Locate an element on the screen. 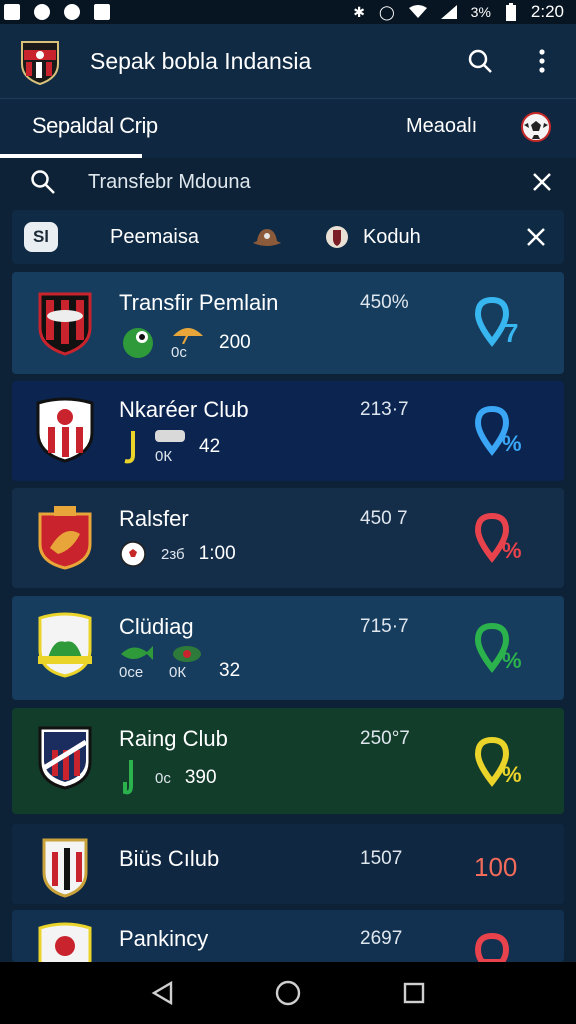 This screenshot has width=576, height=1024. club-name: Ralsfer is located at coordinates (154, 518).